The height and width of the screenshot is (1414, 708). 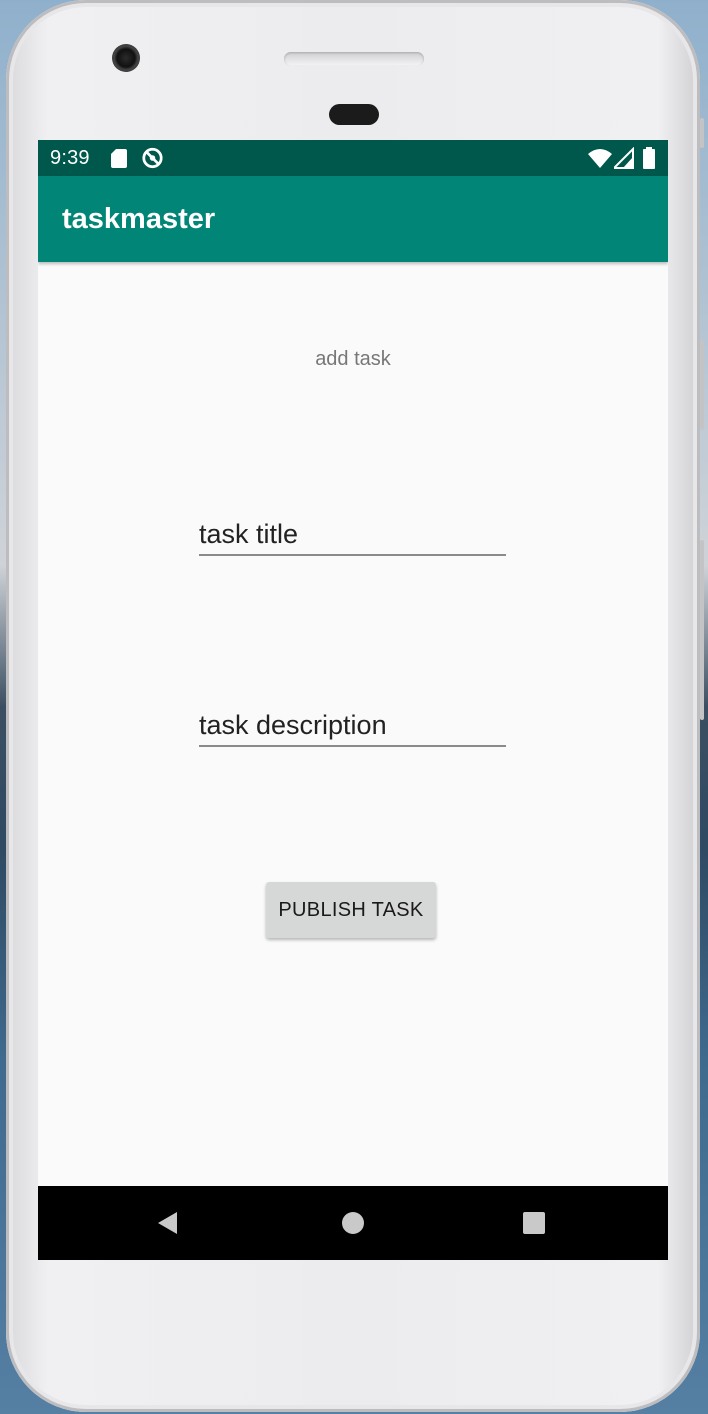 What do you see at coordinates (126, 58) in the screenshot?
I see `front-camera` at bounding box center [126, 58].